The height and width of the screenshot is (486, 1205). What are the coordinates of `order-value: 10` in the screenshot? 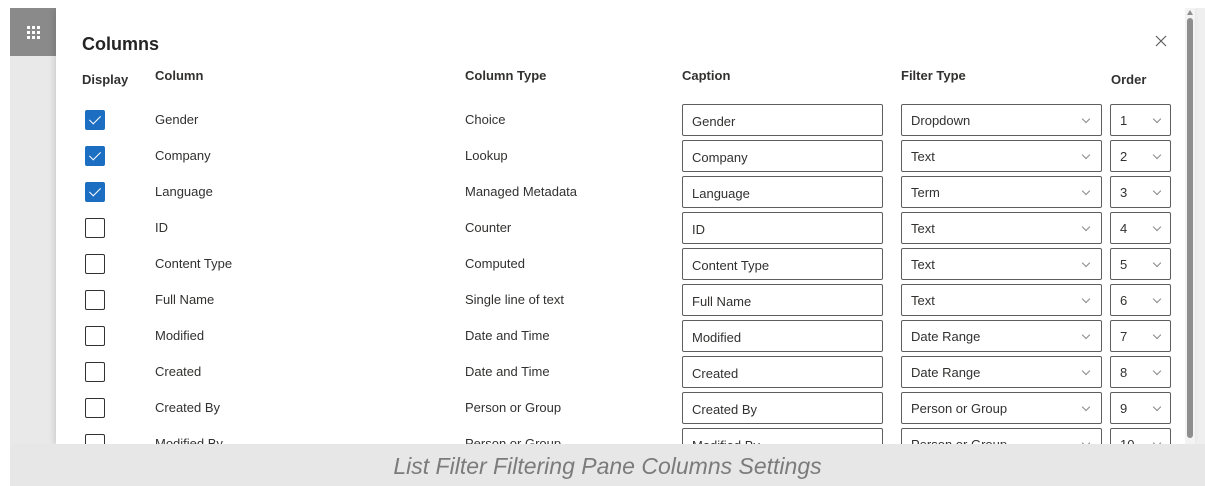 It's located at (1127, 440).